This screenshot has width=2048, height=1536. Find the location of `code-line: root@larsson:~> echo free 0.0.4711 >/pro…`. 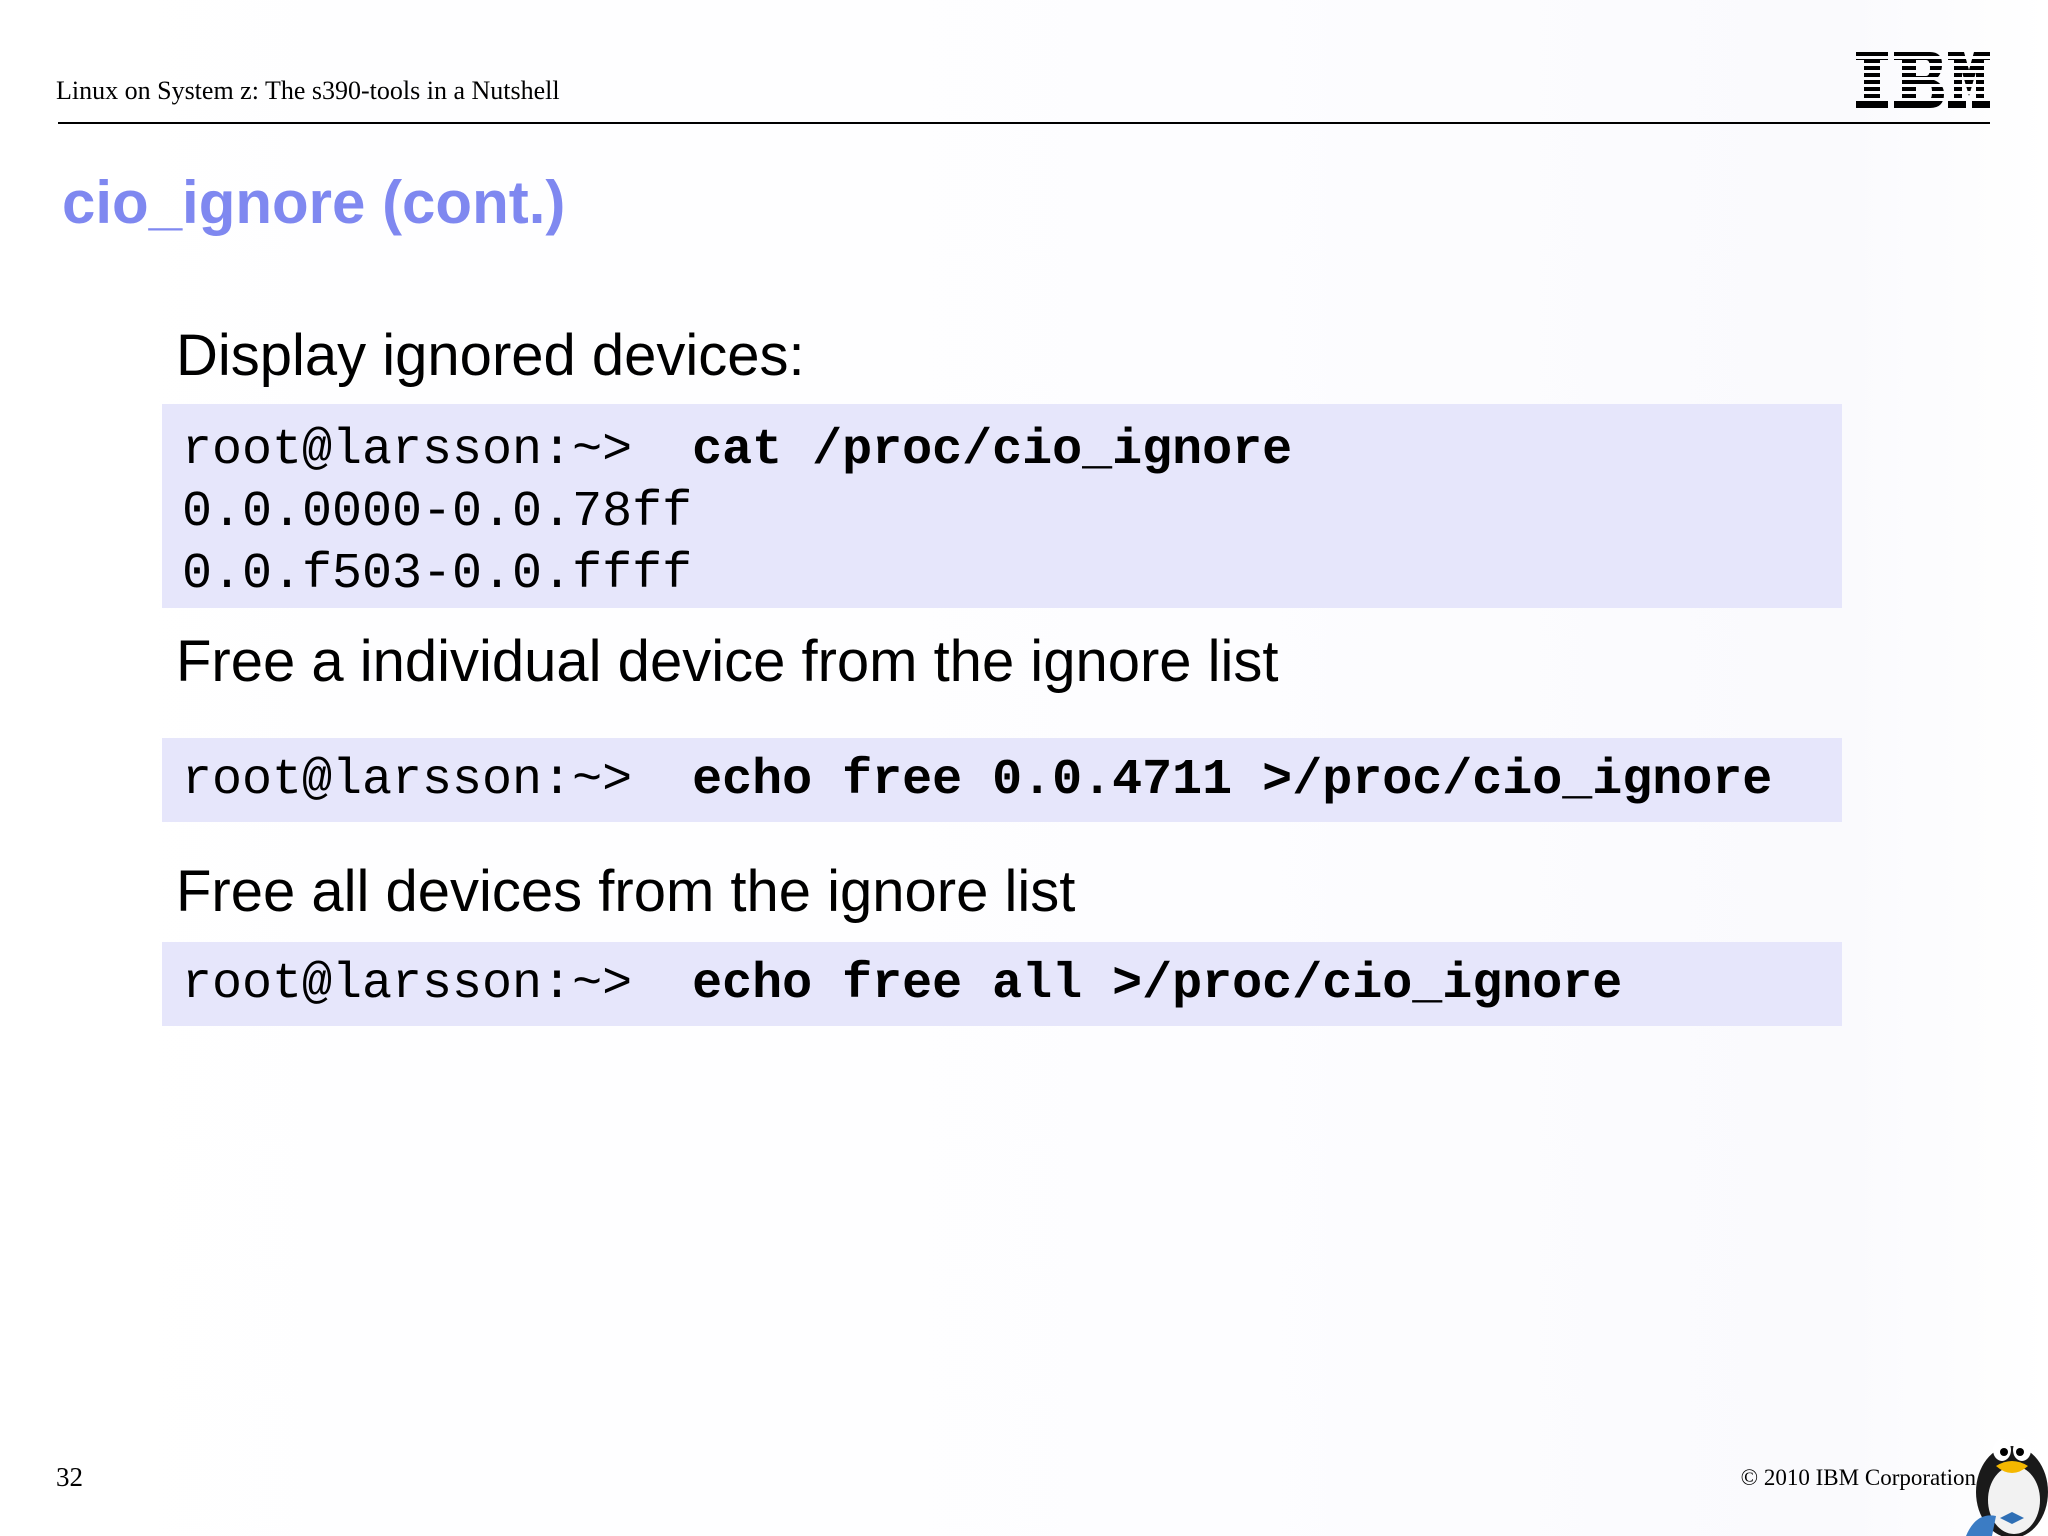

code-line: root@larsson:~> echo free 0.0.4711 >/pro… is located at coordinates (977, 780).